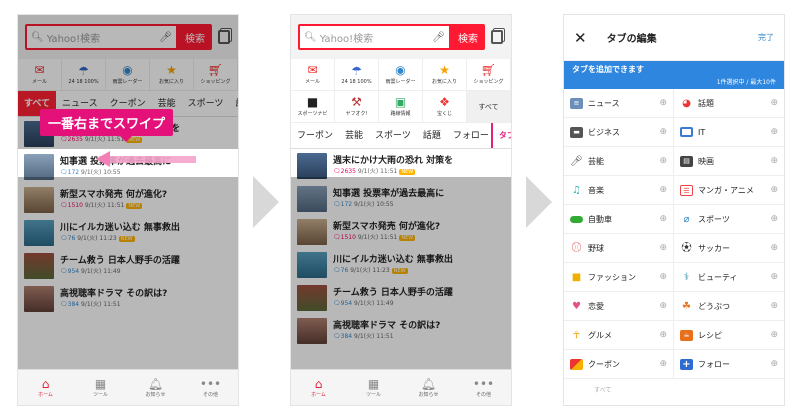 The height and width of the screenshot is (420, 800). I want to click on tab-choice-animals: ☘ どうぶつ ⊕, so click(729, 306).